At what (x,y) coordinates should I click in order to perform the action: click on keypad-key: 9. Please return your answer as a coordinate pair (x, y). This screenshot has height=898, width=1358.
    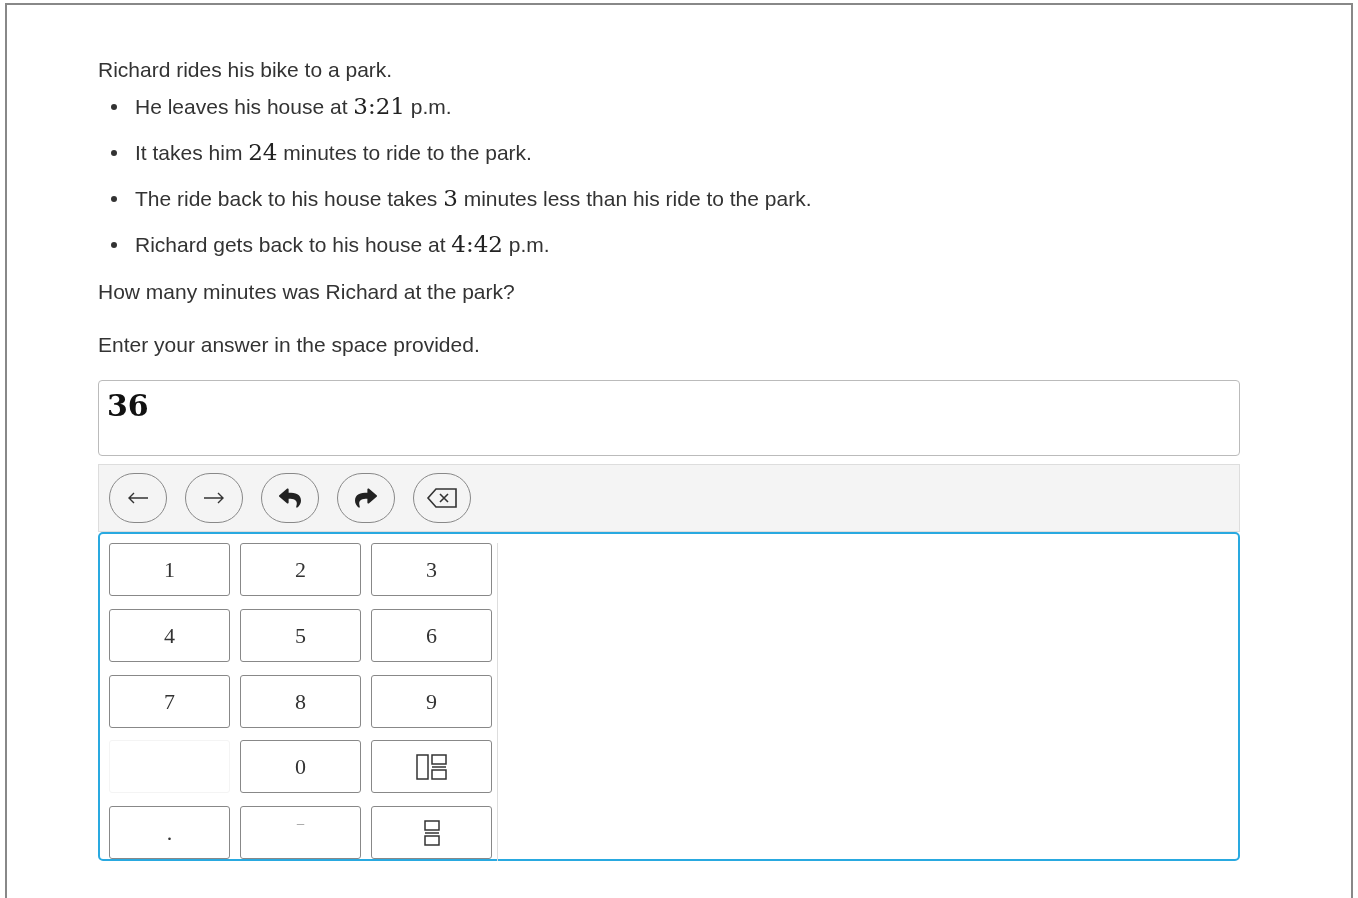
    Looking at the image, I should click on (431, 701).